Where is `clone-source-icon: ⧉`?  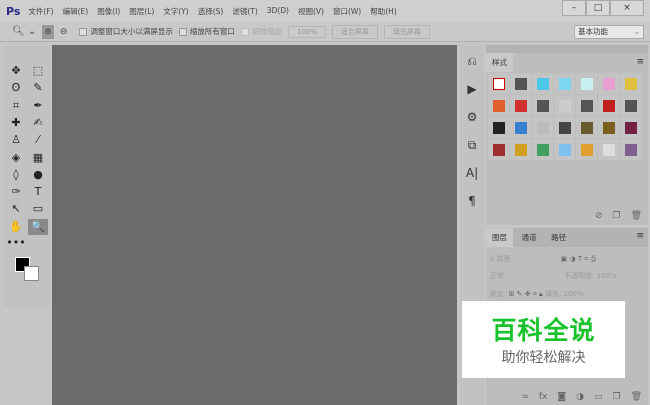
clone-source-icon: ⧉ is located at coordinates (472, 145).